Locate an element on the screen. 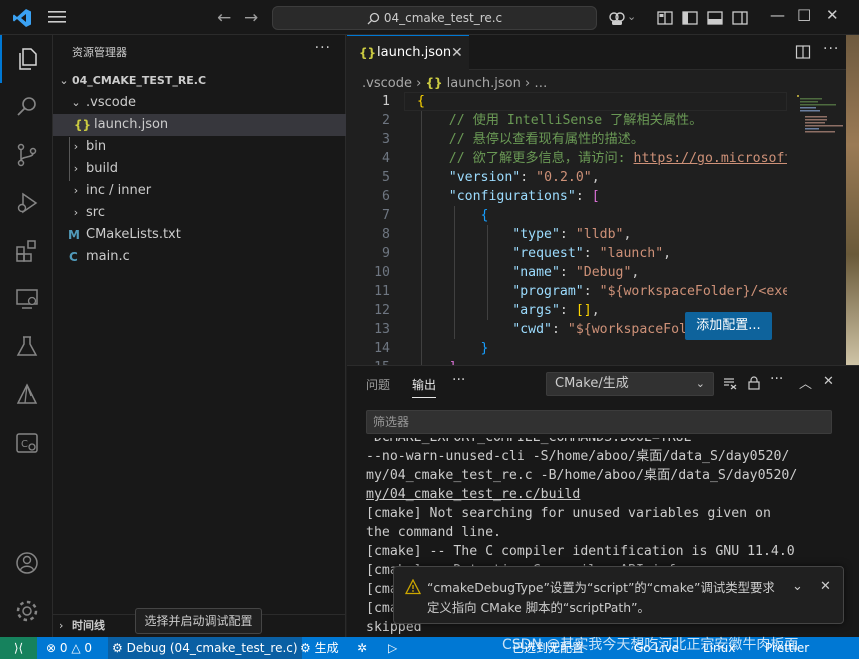 The height and width of the screenshot is (659, 859). run-debug-icon is located at coordinates (26, 203).